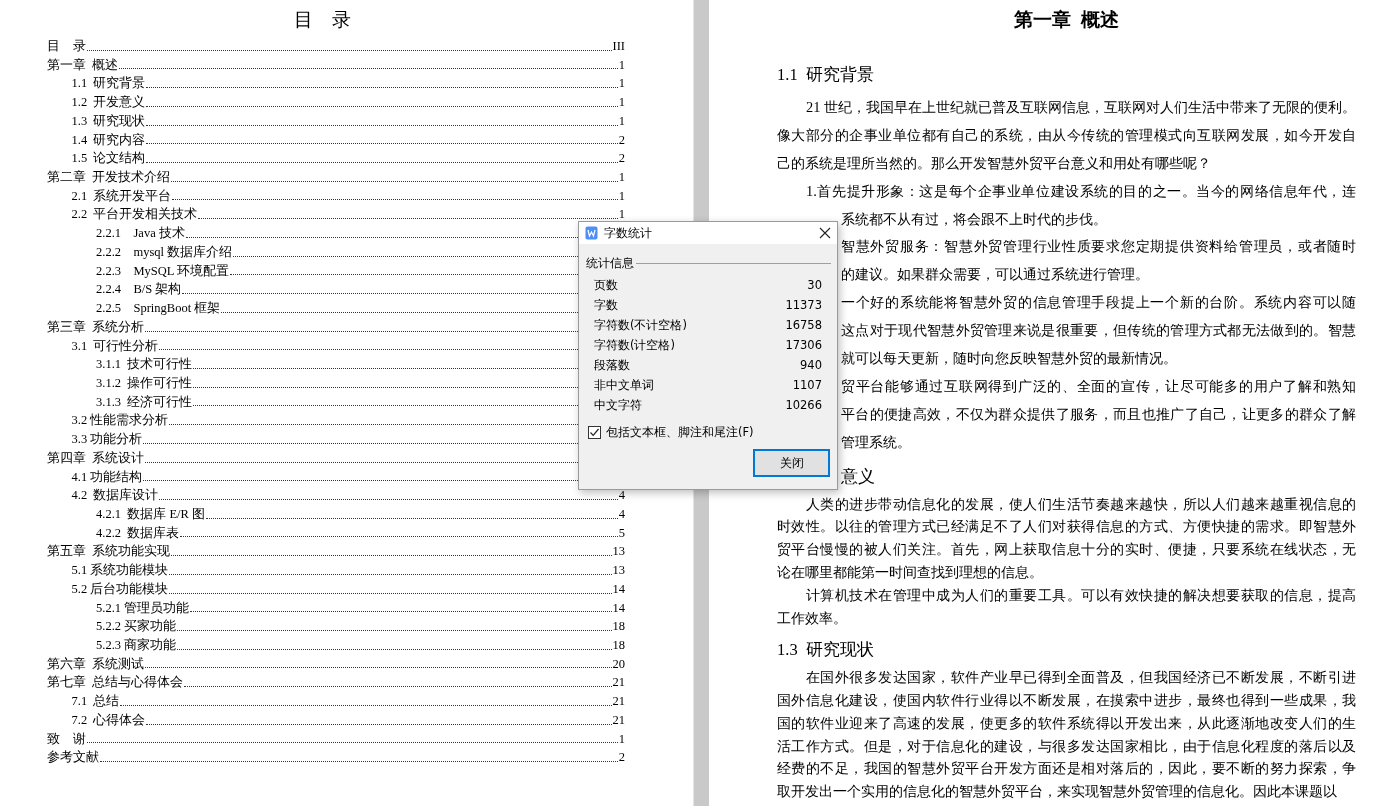 This screenshot has height=806, width=1381. Describe the element at coordinates (1098, 414) in the screenshot. I see `paragraph-line: 平台的便捷高效，不仅为群众提供了服务，而且也推广了自己，让更多的群众了解` at that location.